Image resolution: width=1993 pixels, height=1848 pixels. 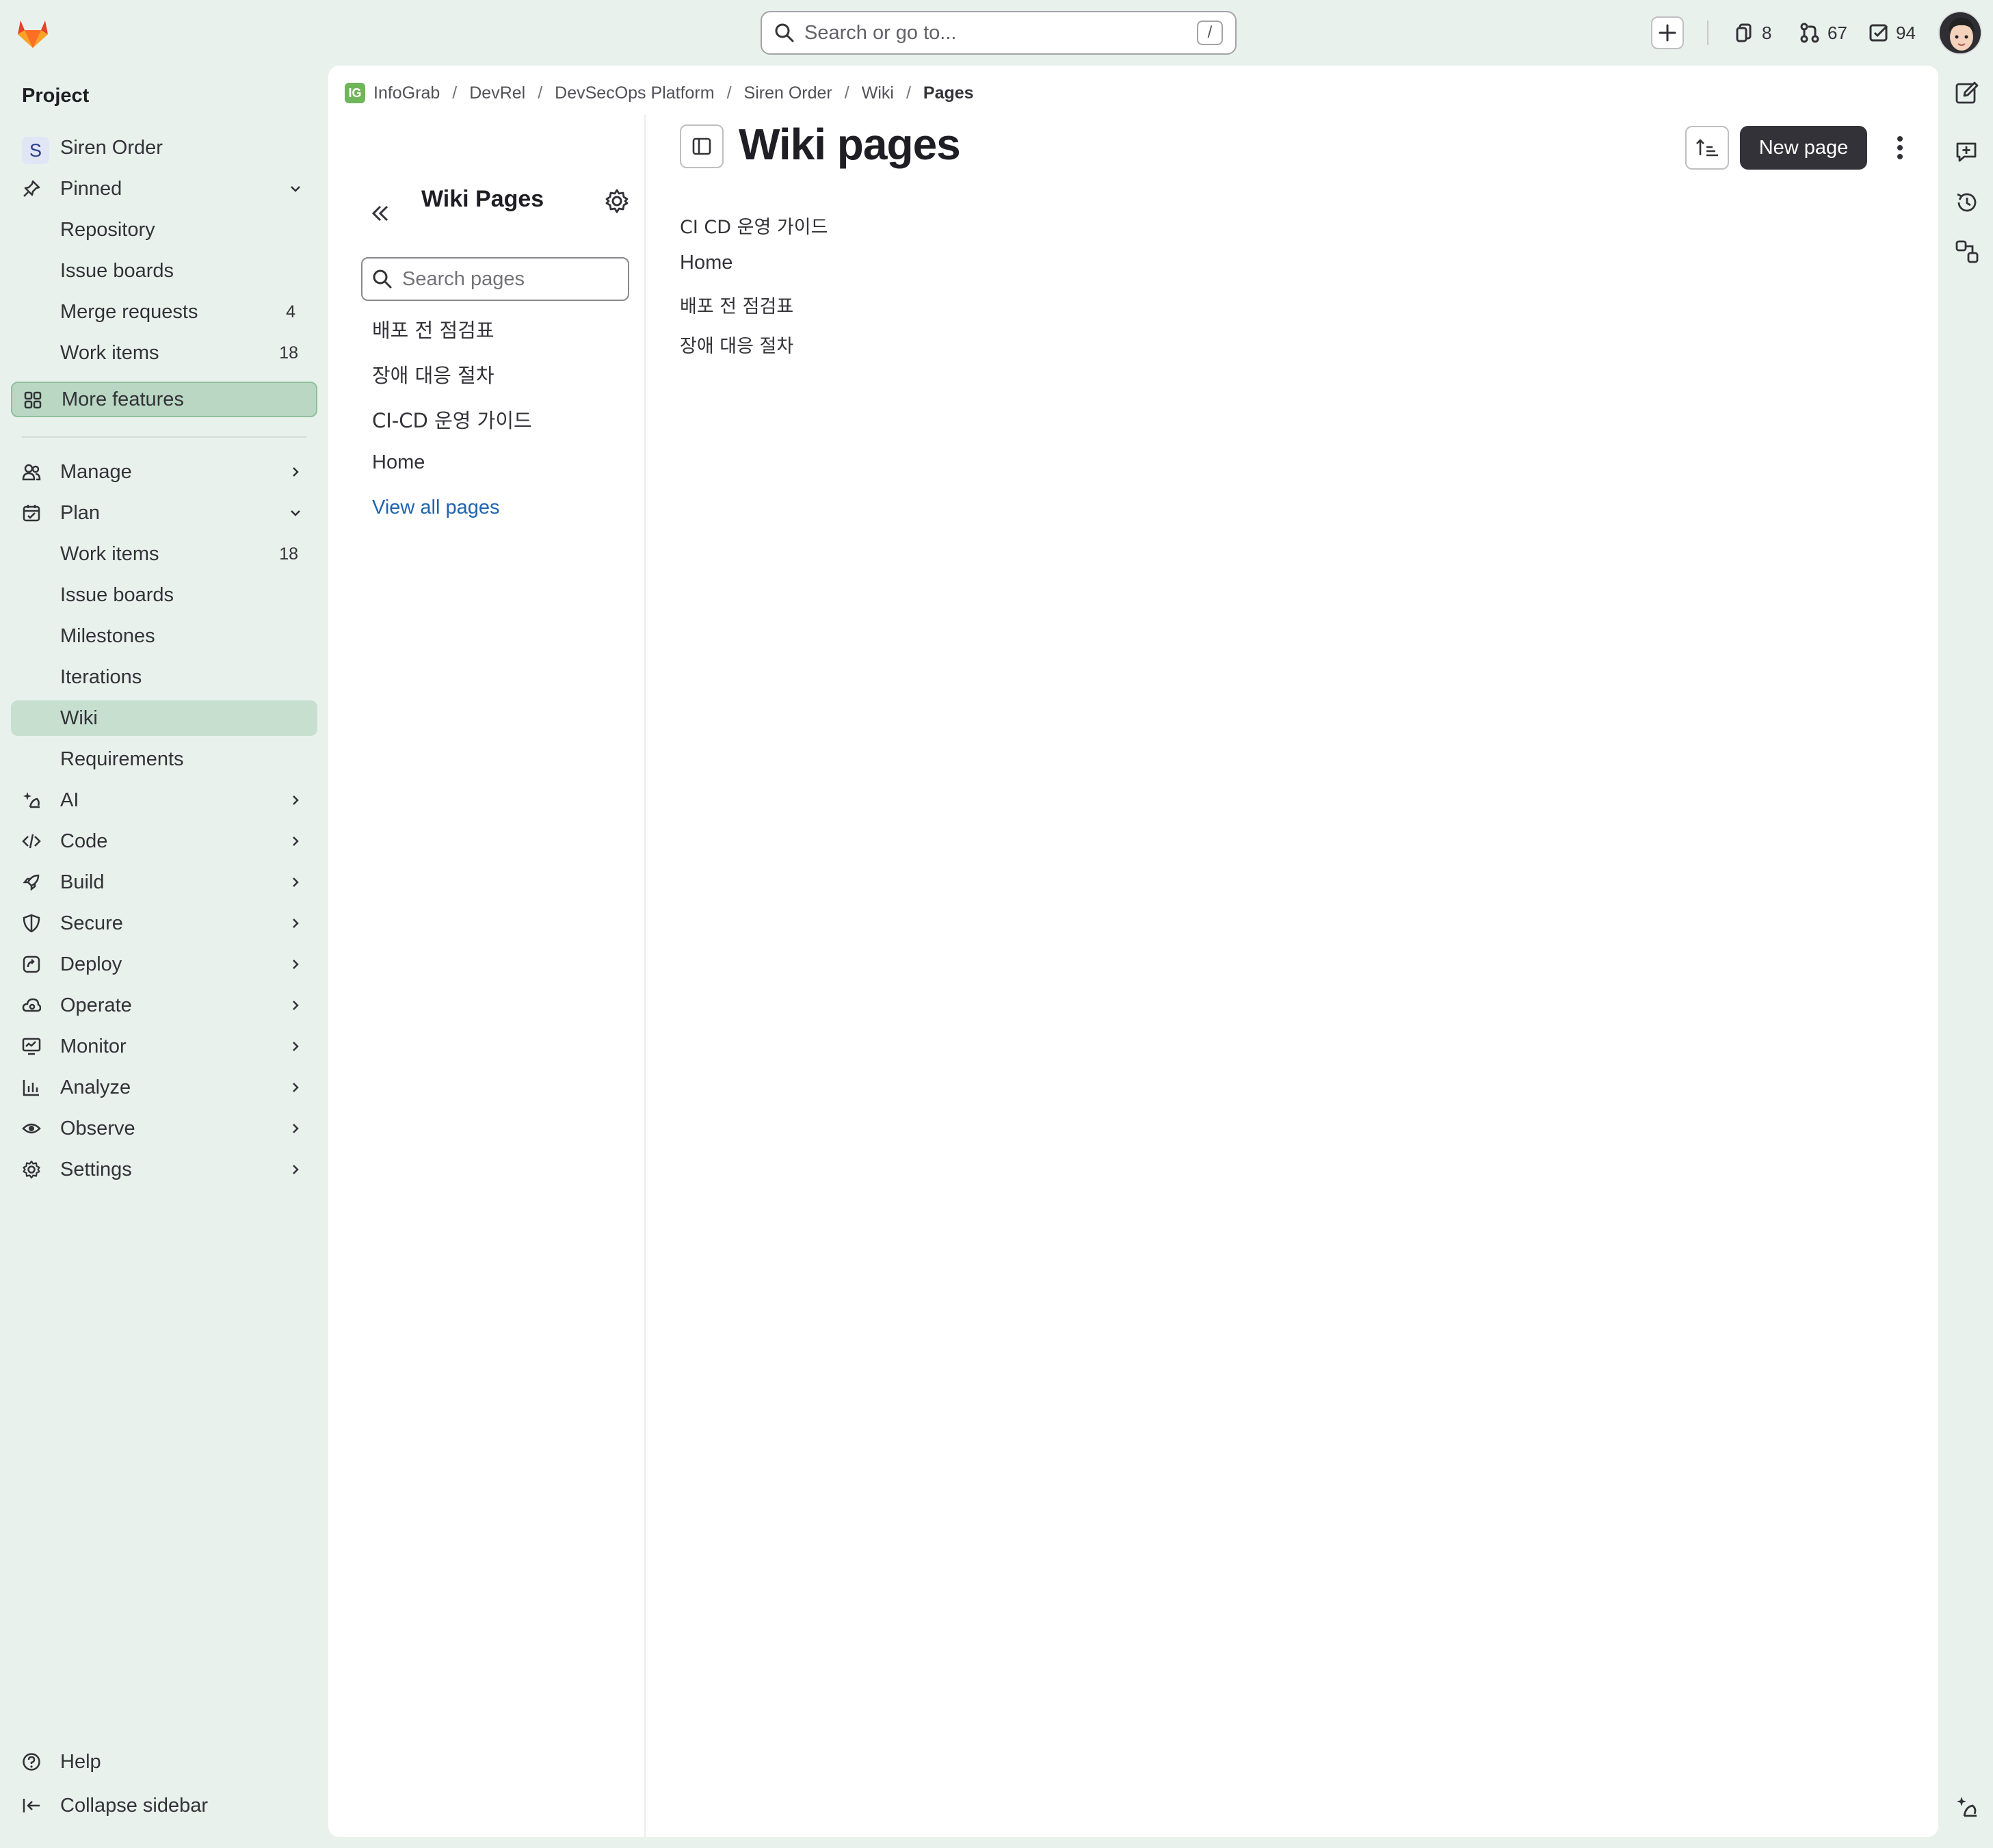 What do you see at coordinates (164, 1805) in the screenshot?
I see `collapse-sidebar-button: Collapse sidebar` at bounding box center [164, 1805].